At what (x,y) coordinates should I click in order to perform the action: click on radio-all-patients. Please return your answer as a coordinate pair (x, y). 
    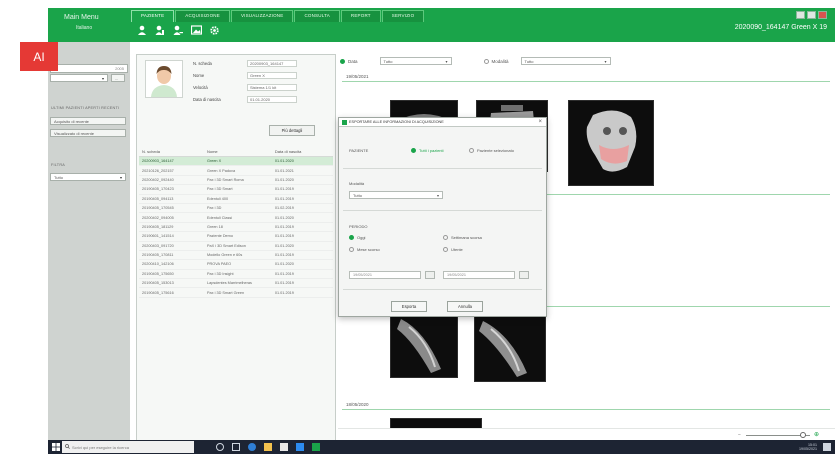
    Looking at the image, I should click on (413, 150).